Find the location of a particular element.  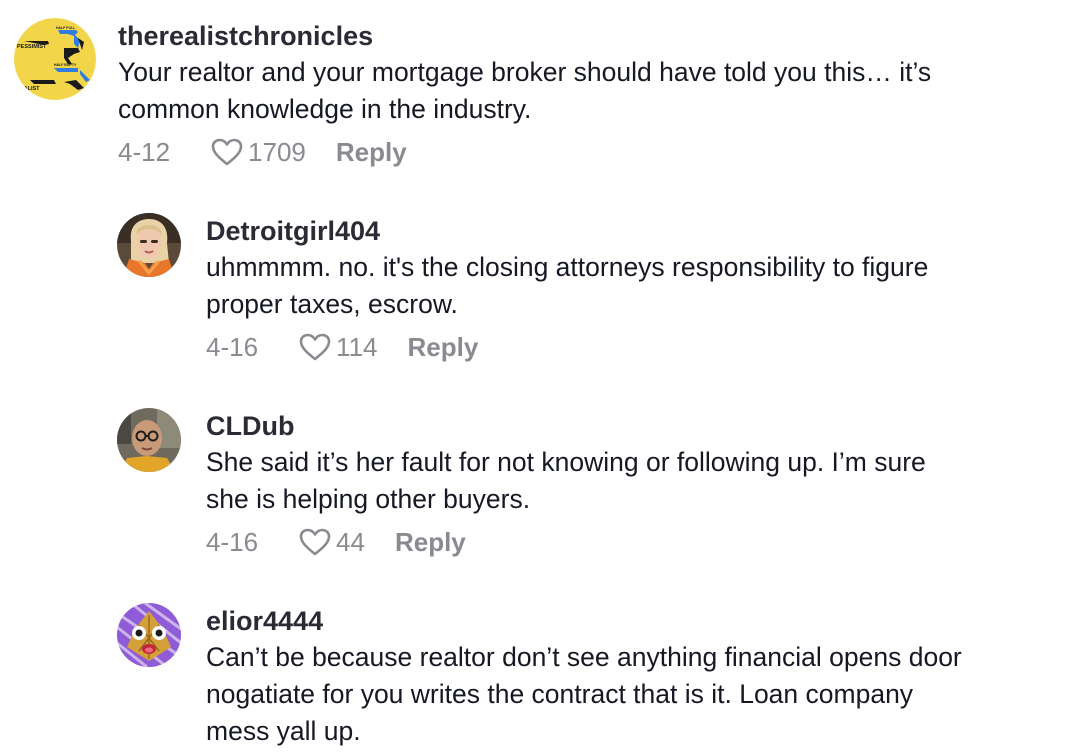

avatar-text-2: HALF FULL is located at coordinates (66, 28).